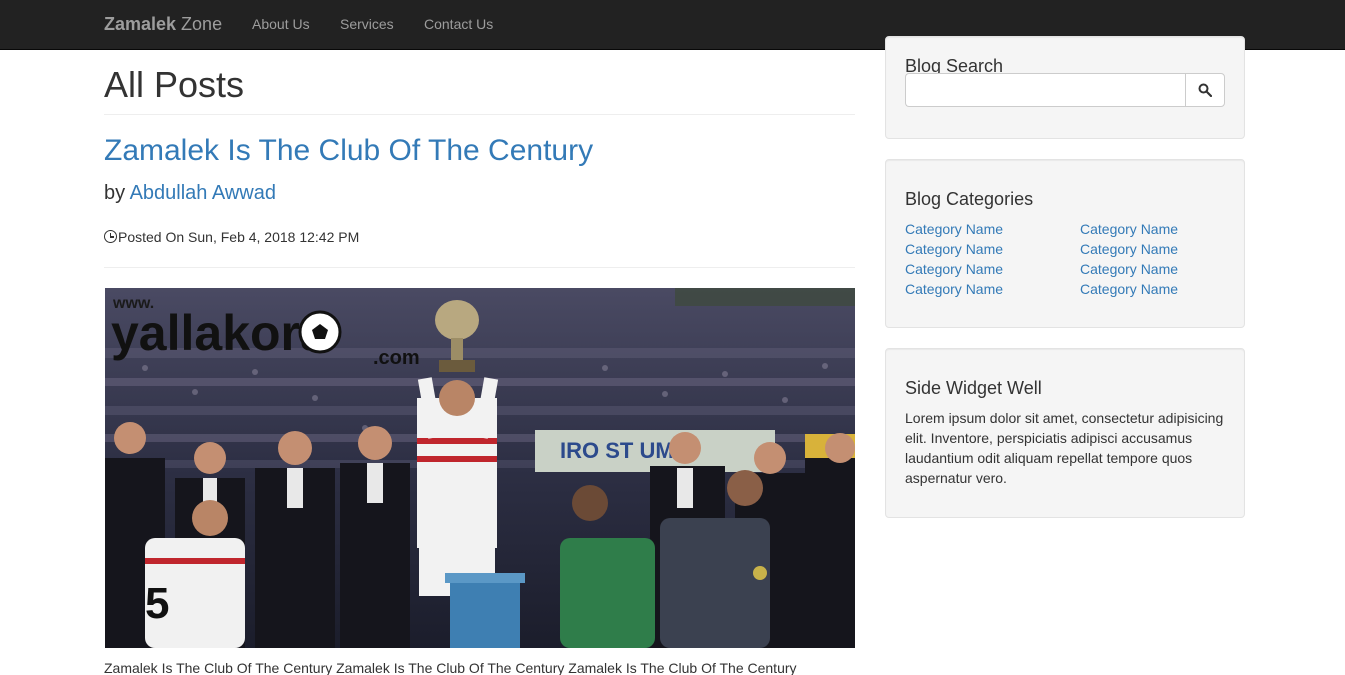 The image size is (1345, 675). I want to click on search-button, so click(1205, 90).